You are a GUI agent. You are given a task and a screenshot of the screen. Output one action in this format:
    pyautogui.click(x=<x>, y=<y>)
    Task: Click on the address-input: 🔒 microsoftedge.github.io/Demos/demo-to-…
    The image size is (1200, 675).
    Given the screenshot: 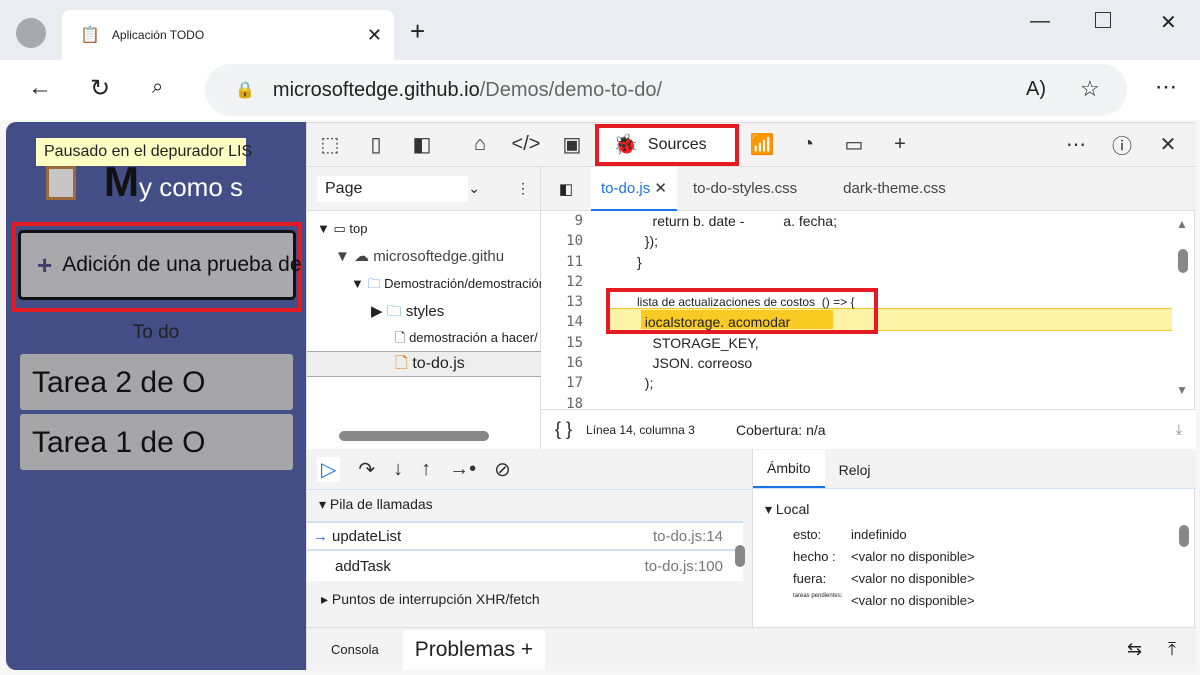 What is the action you would take?
    pyautogui.click(x=666, y=90)
    